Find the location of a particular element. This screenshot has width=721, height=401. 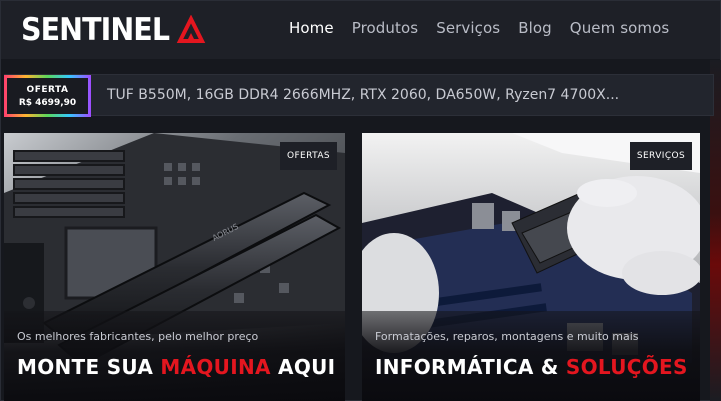

nav-quem-somos: Quem somos is located at coordinates (620, 28).